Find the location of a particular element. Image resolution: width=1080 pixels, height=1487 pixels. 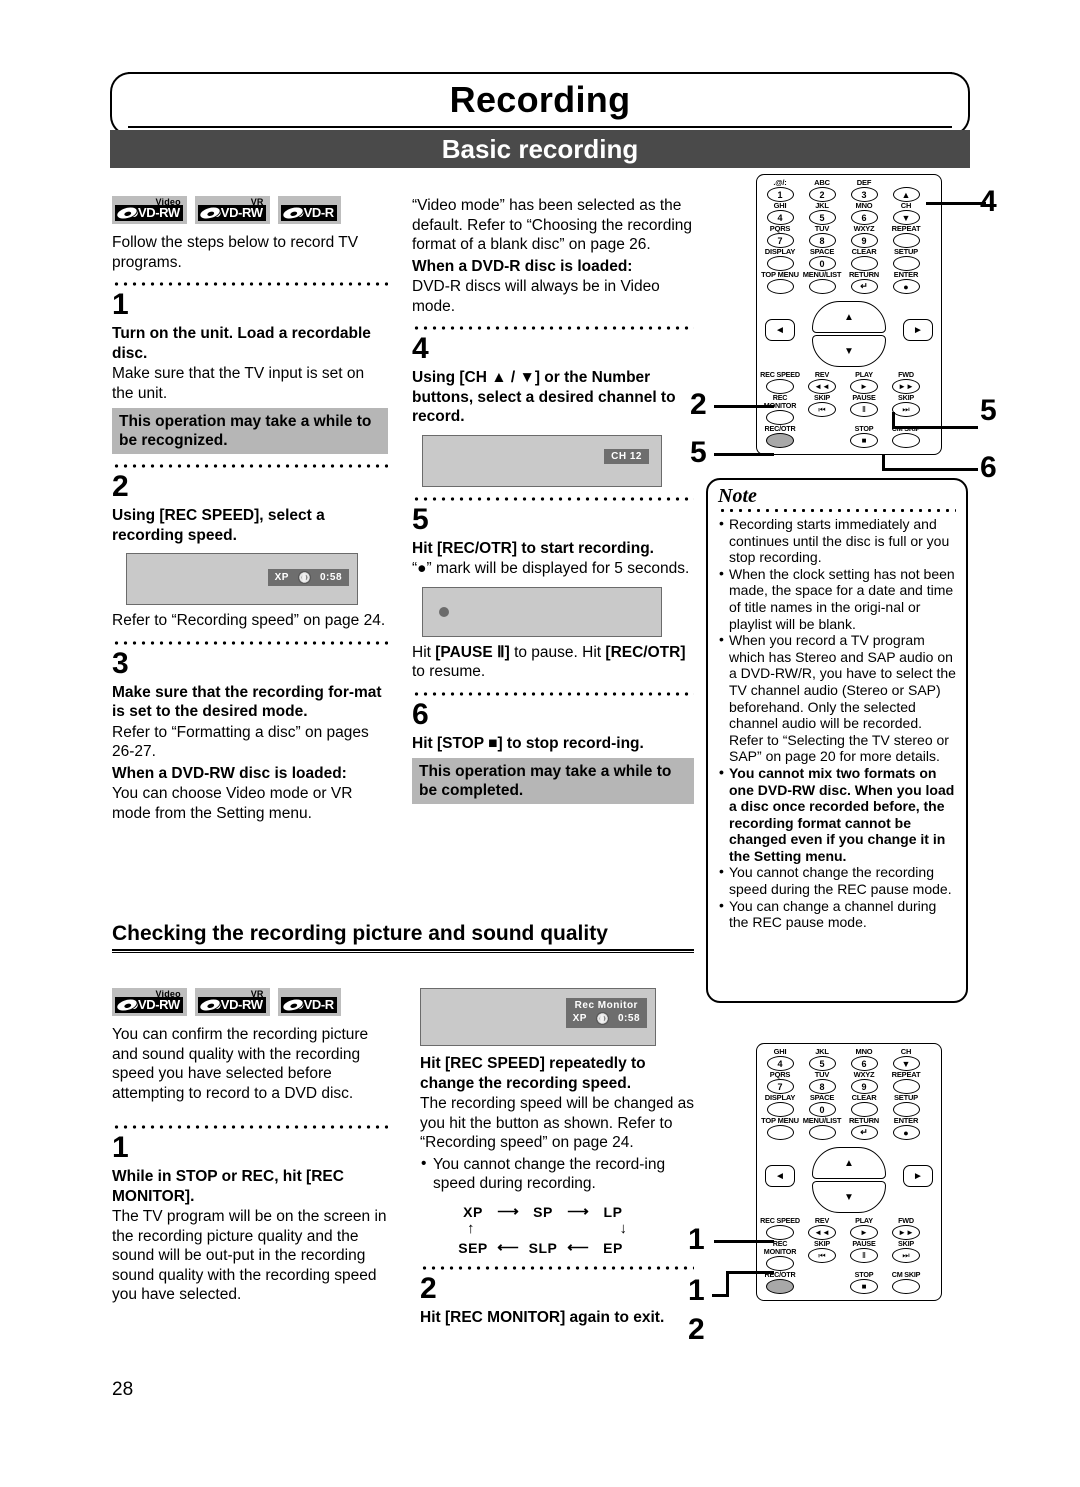

remote-button--: 1 is located at coordinates (780, 194).